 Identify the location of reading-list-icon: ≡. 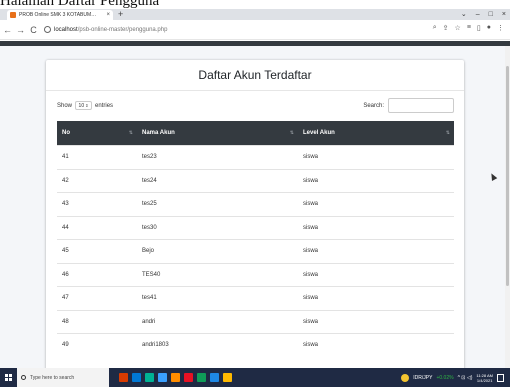
(469, 28).